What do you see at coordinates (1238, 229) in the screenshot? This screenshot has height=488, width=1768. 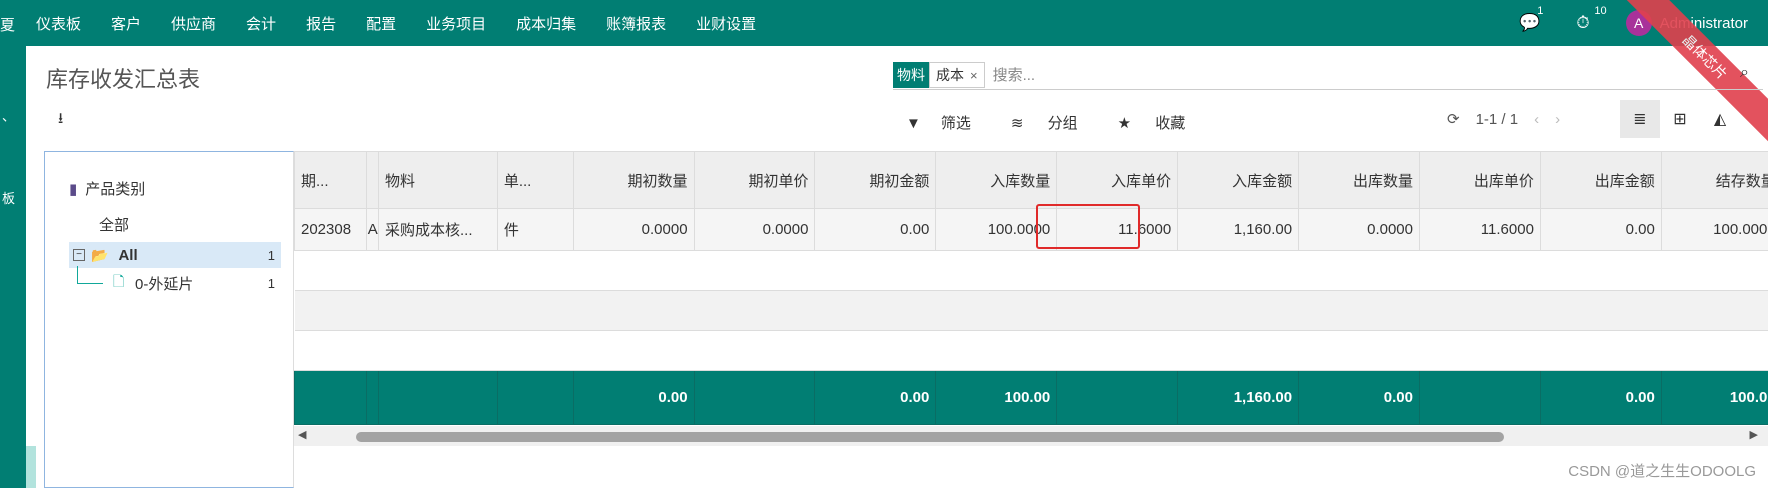 I see `table-cell: 1,160.00` at bounding box center [1238, 229].